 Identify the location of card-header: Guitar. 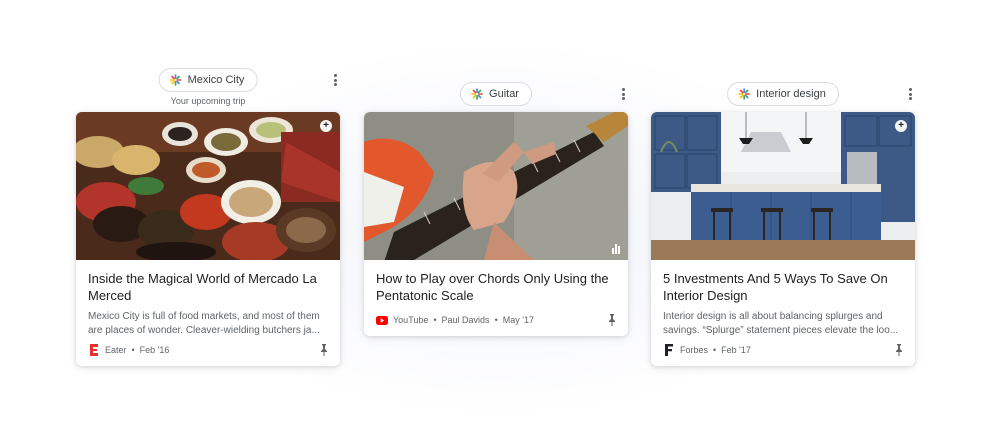
(496, 86).